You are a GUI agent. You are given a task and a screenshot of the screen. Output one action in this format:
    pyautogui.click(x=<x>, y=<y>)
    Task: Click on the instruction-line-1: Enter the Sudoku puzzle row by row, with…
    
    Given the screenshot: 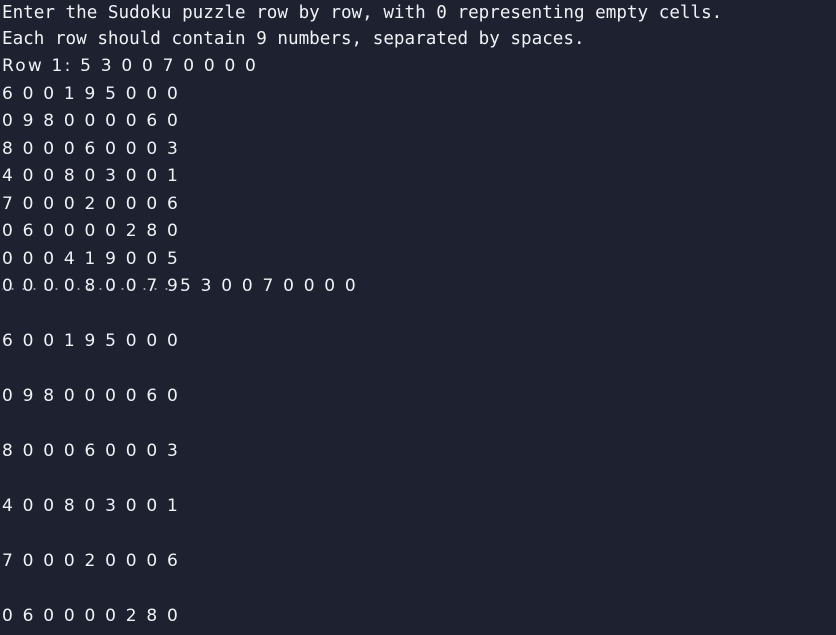 What is the action you would take?
    pyautogui.click(x=362, y=13)
    